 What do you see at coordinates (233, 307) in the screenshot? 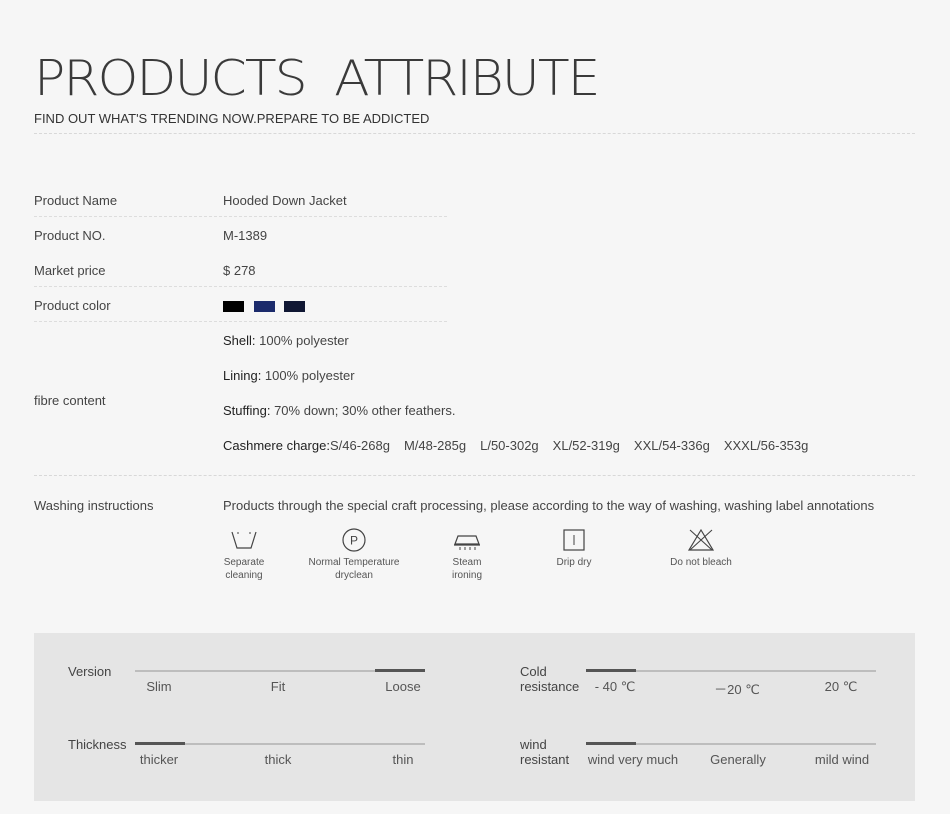
I see `color-swatch-black` at bounding box center [233, 307].